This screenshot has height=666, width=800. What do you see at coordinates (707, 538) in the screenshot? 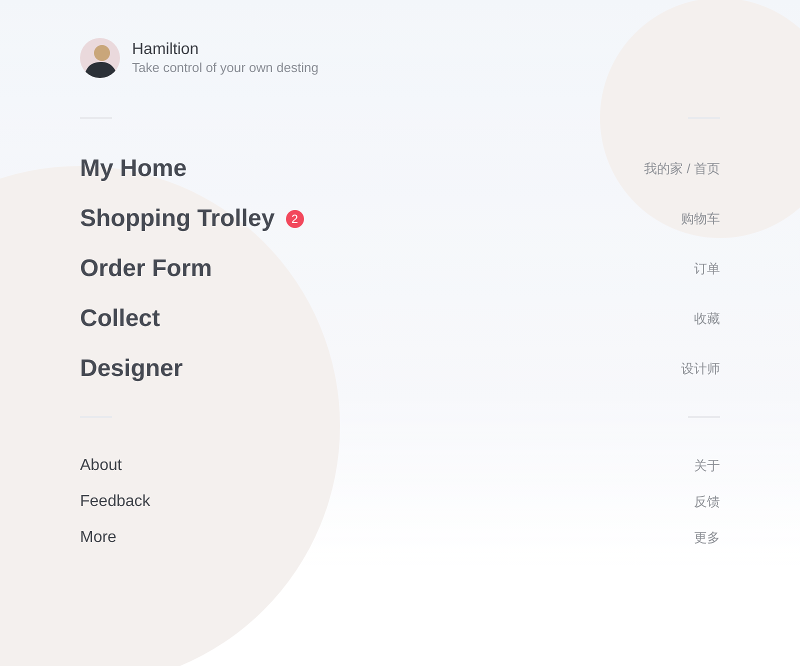
I see `menu-translation: 更多` at bounding box center [707, 538].